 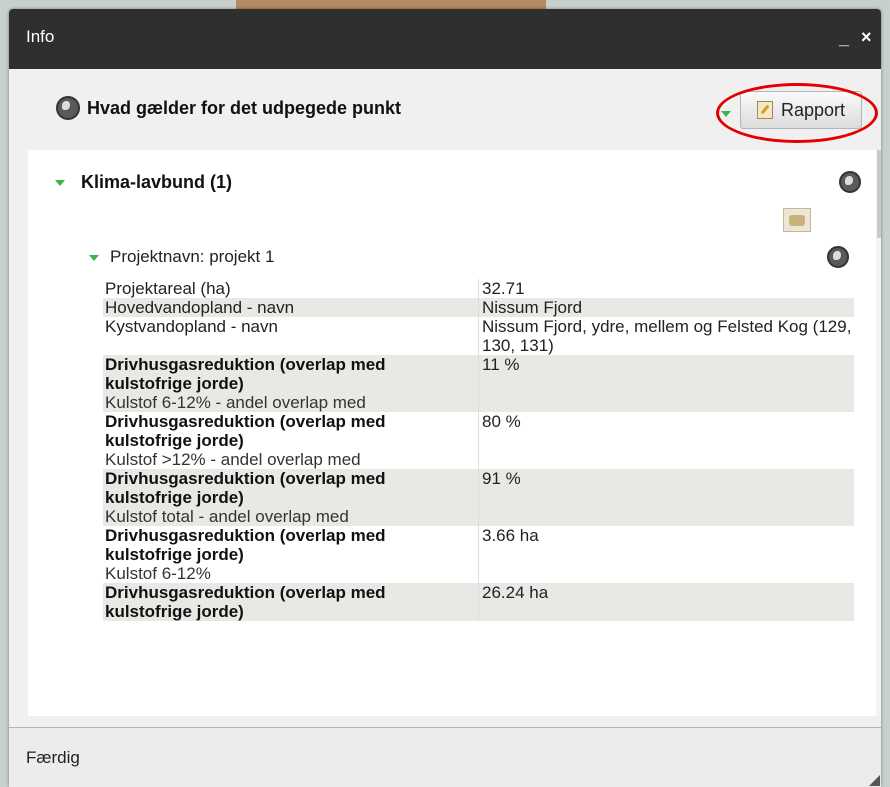 I want to click on dialog-footer: Færdig, so click(x=445, y=757).